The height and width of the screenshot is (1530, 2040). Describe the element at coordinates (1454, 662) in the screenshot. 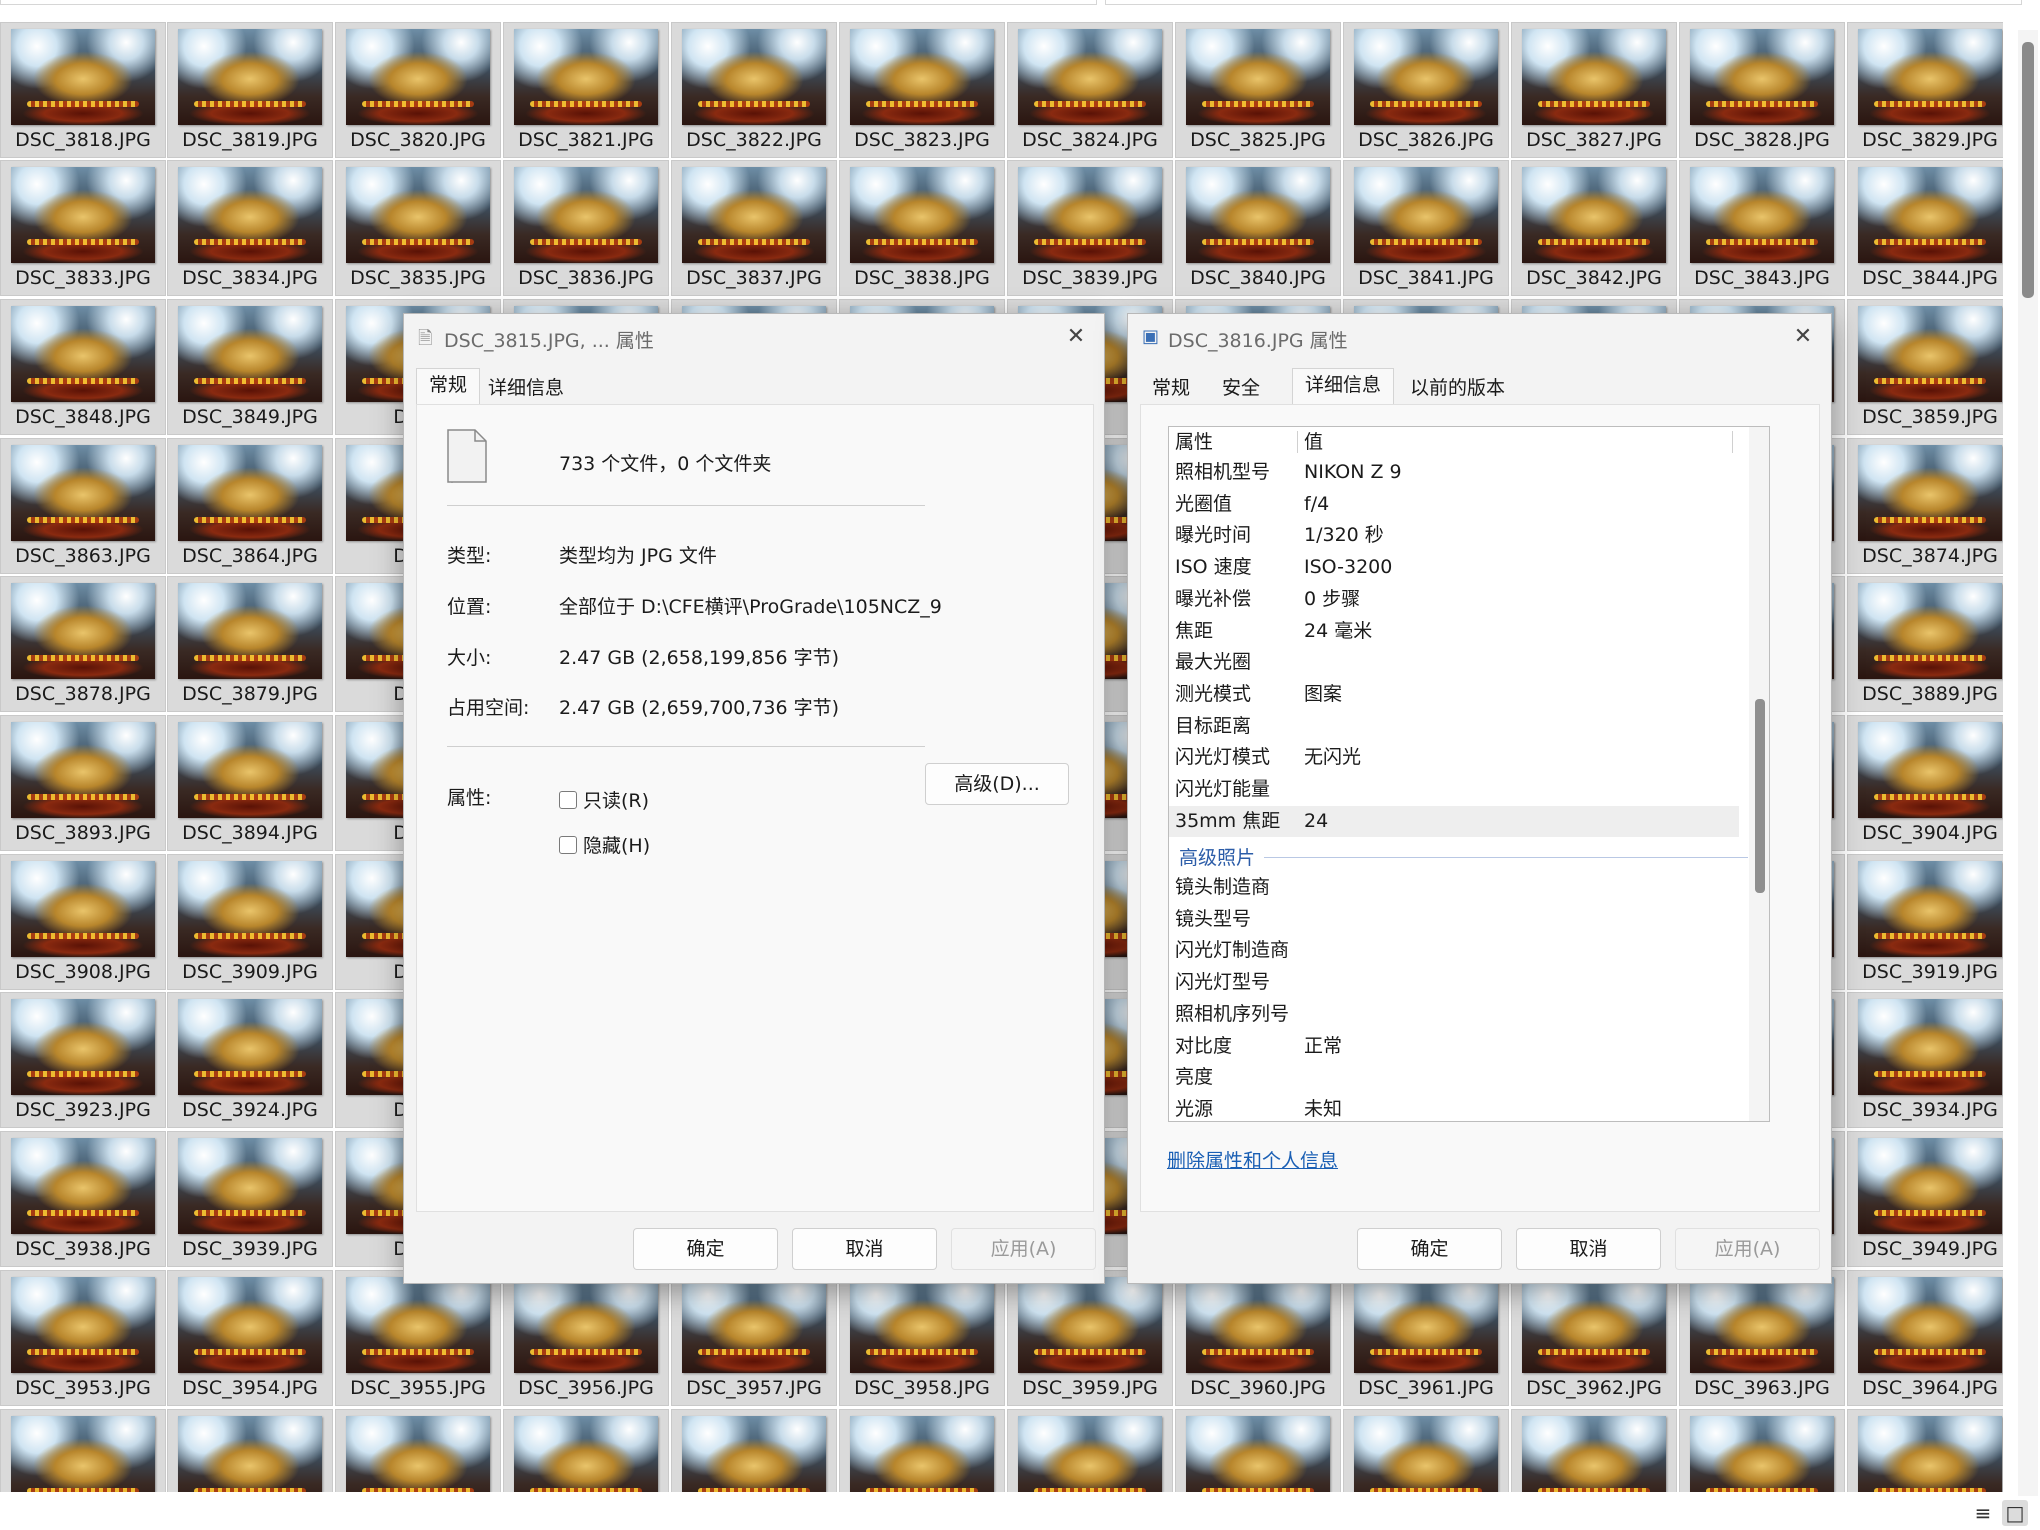

I see `property-row: 最大光圈` at that location.